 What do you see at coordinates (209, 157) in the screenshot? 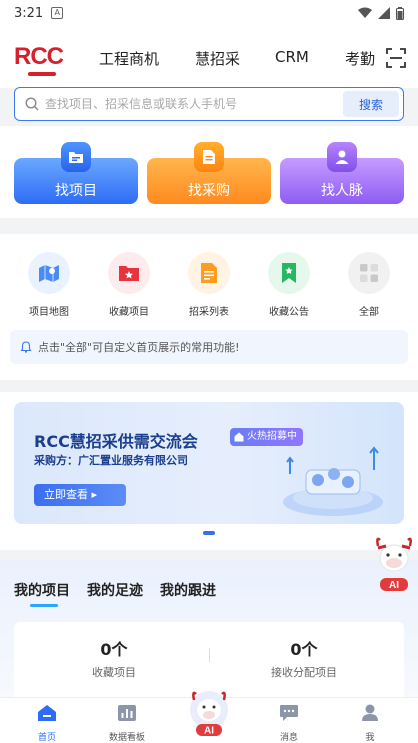
I see `document-icon` at bounding box center [209, 157].